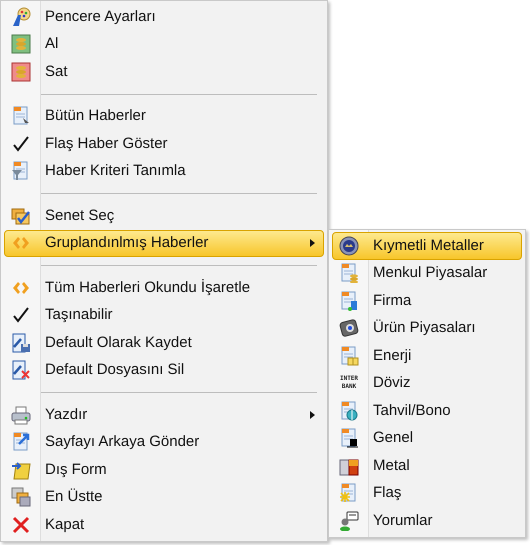 The width and height of the screenshot is (530, 545). Describe the element at coordinates (427, 246) in the screenshot. I see `menu-item: Kıymetli Metaller` at that location.